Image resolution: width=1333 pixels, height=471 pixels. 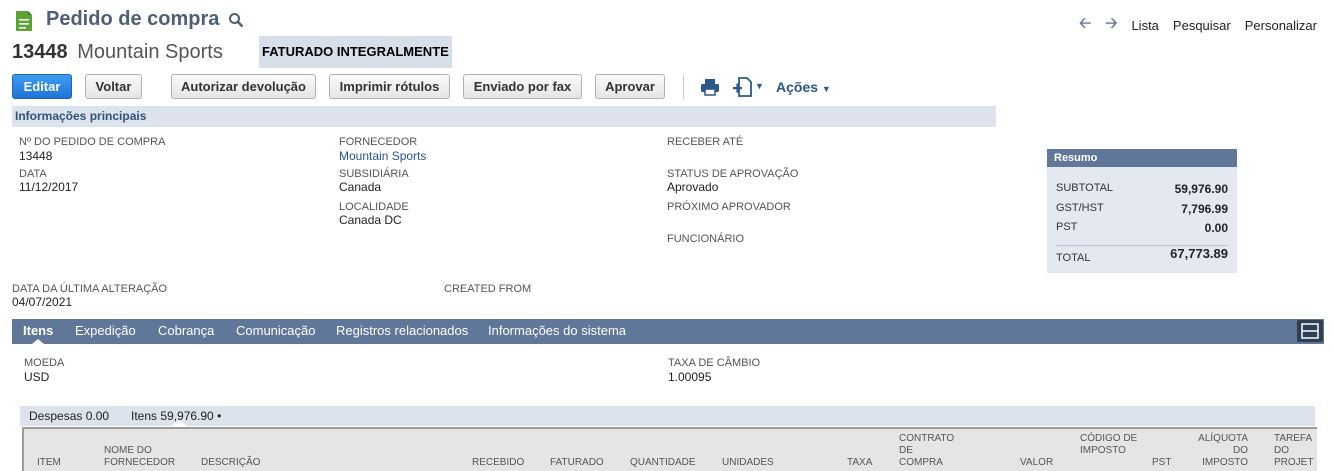 What do you see at coordinates (667, 416) in the screenshot?
I see `list-subtab-bar: Despesas 0.00 Itens 59,976.90 •` at bounding box center [667, 416].